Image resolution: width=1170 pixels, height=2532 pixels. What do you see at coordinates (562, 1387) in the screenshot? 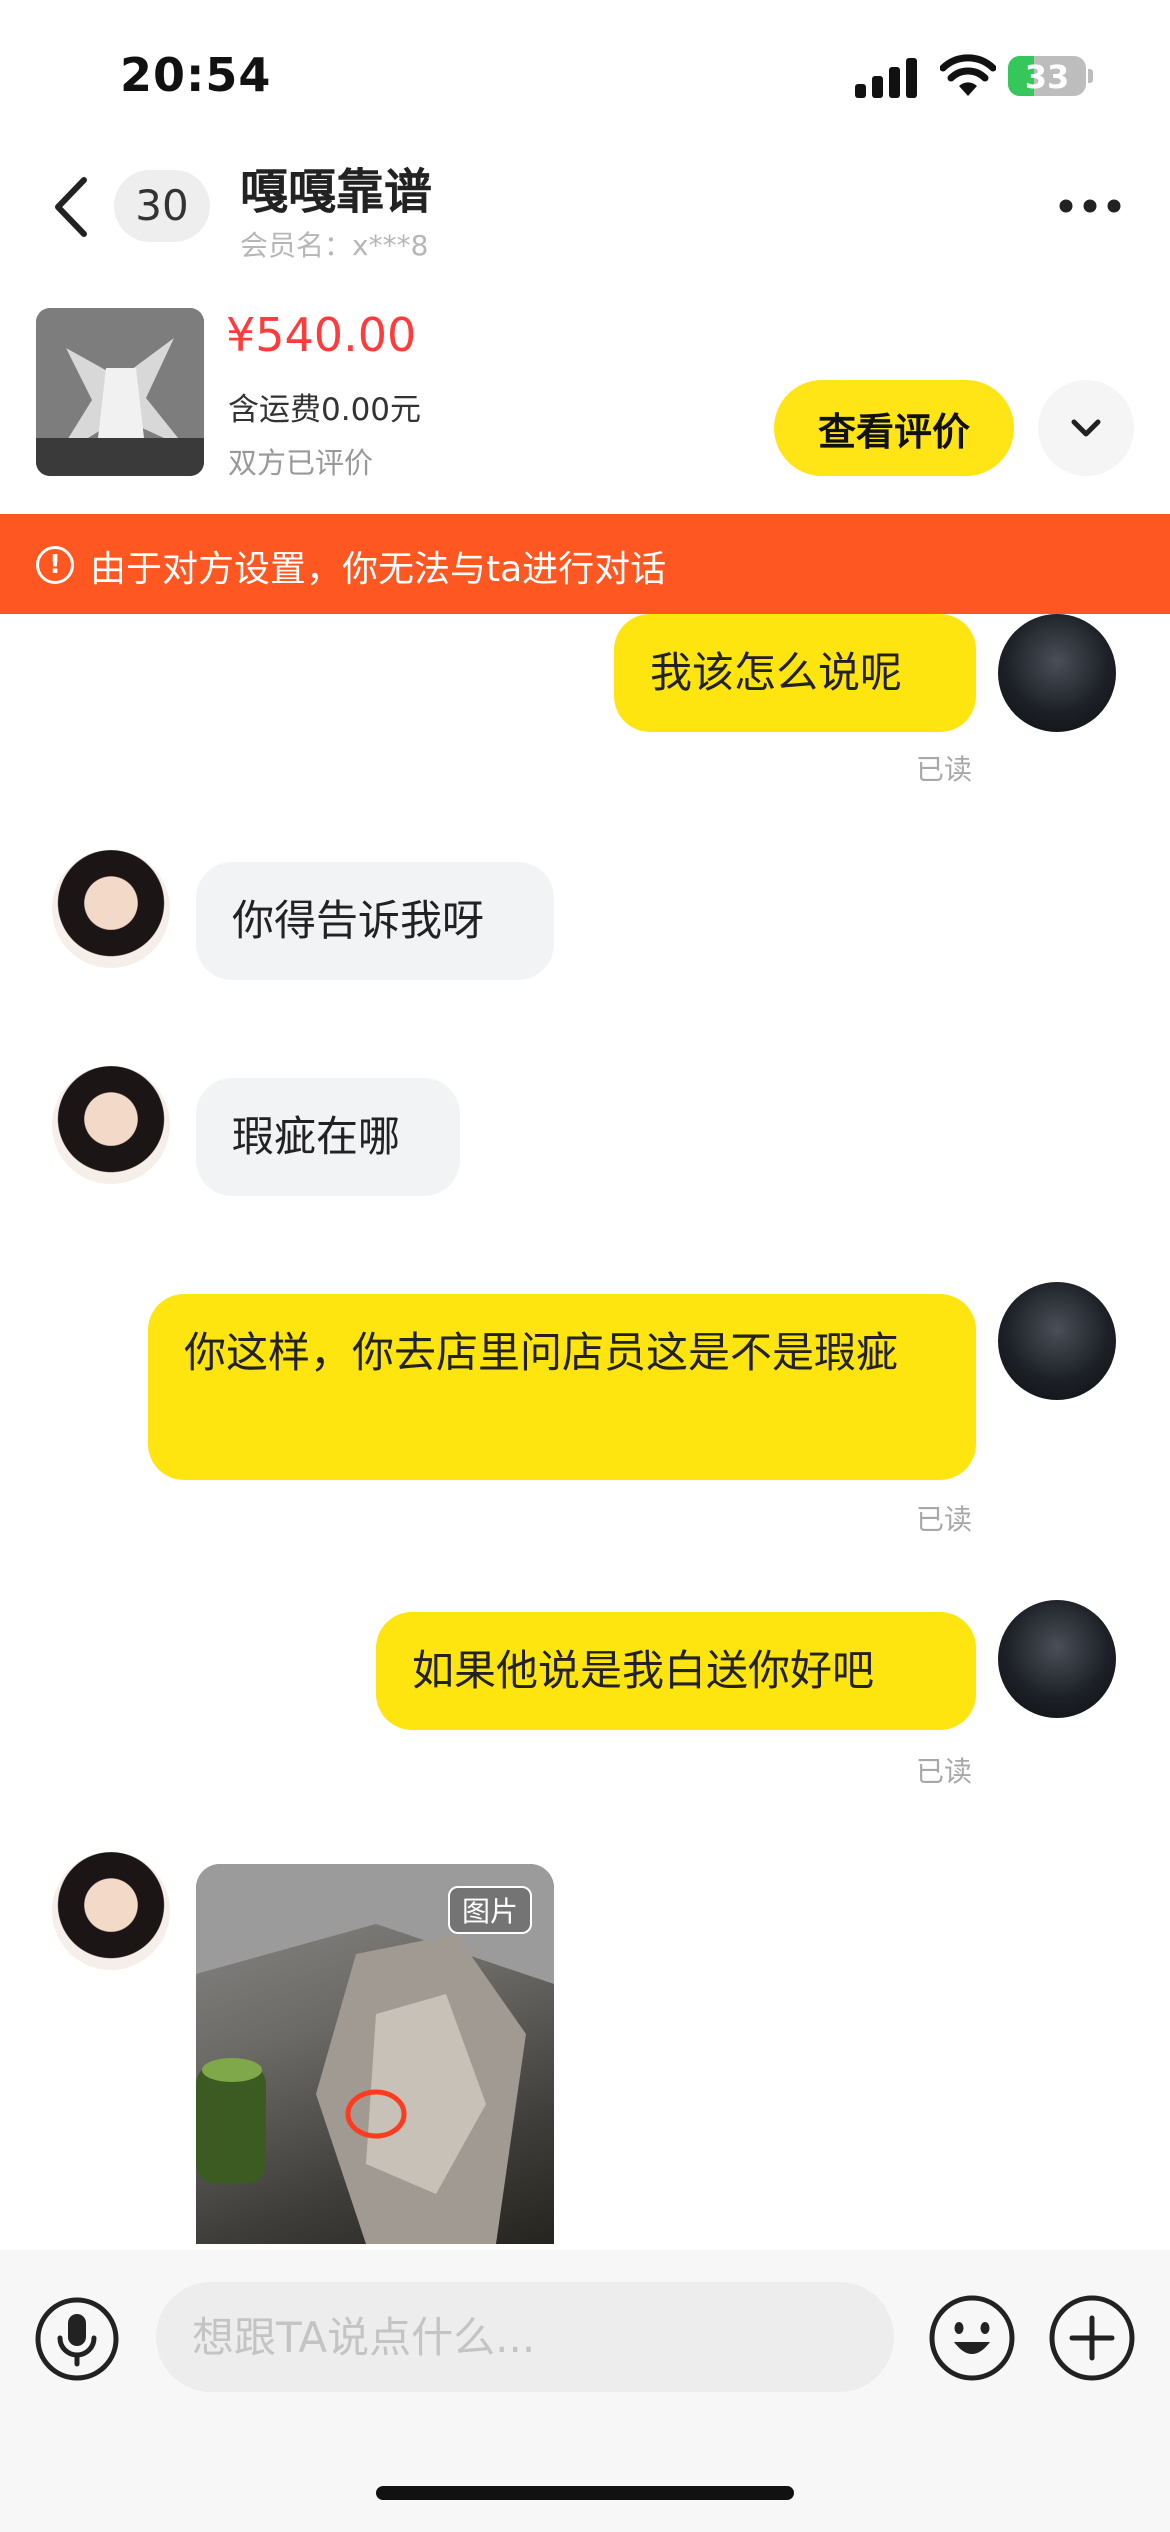
I see `message-bubble-sent: 你这样，你去店里问店员这是不是瑕疵` at bounding box center [562, 1387].